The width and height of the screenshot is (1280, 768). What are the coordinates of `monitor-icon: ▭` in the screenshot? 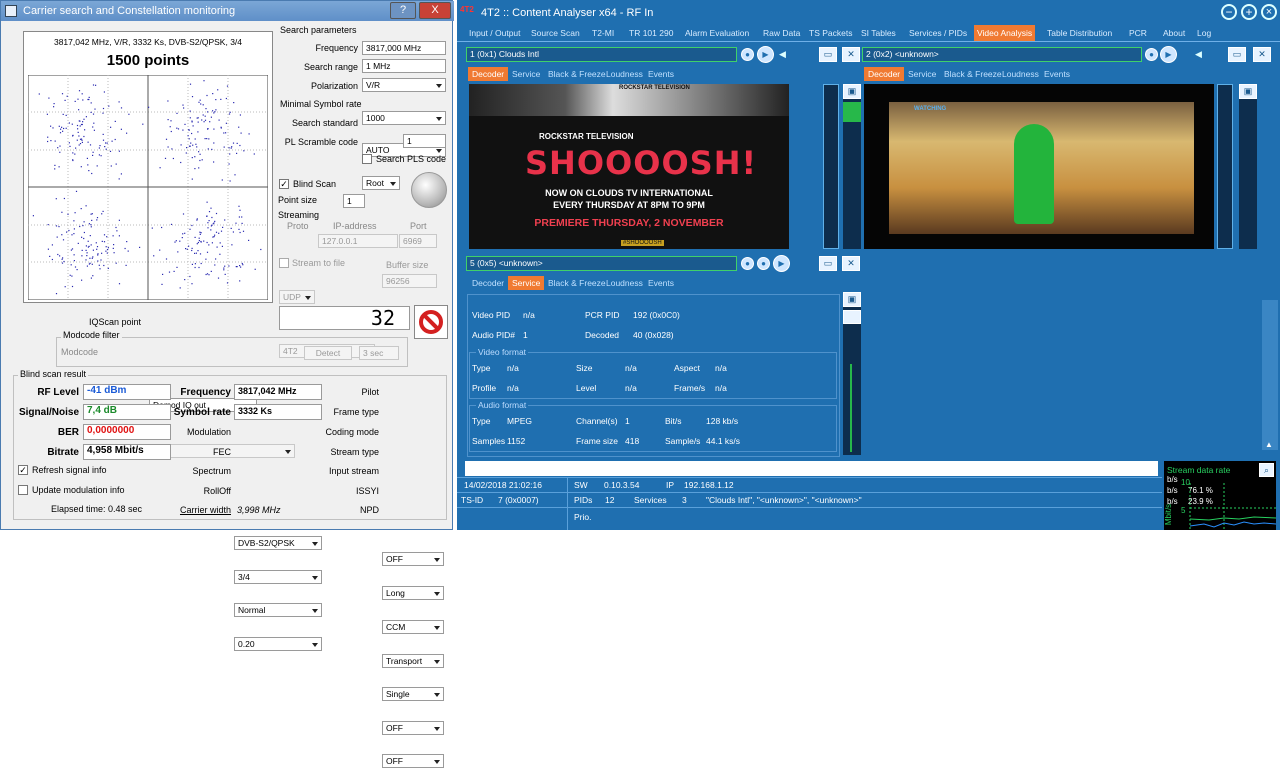 It's located at (828, 54).